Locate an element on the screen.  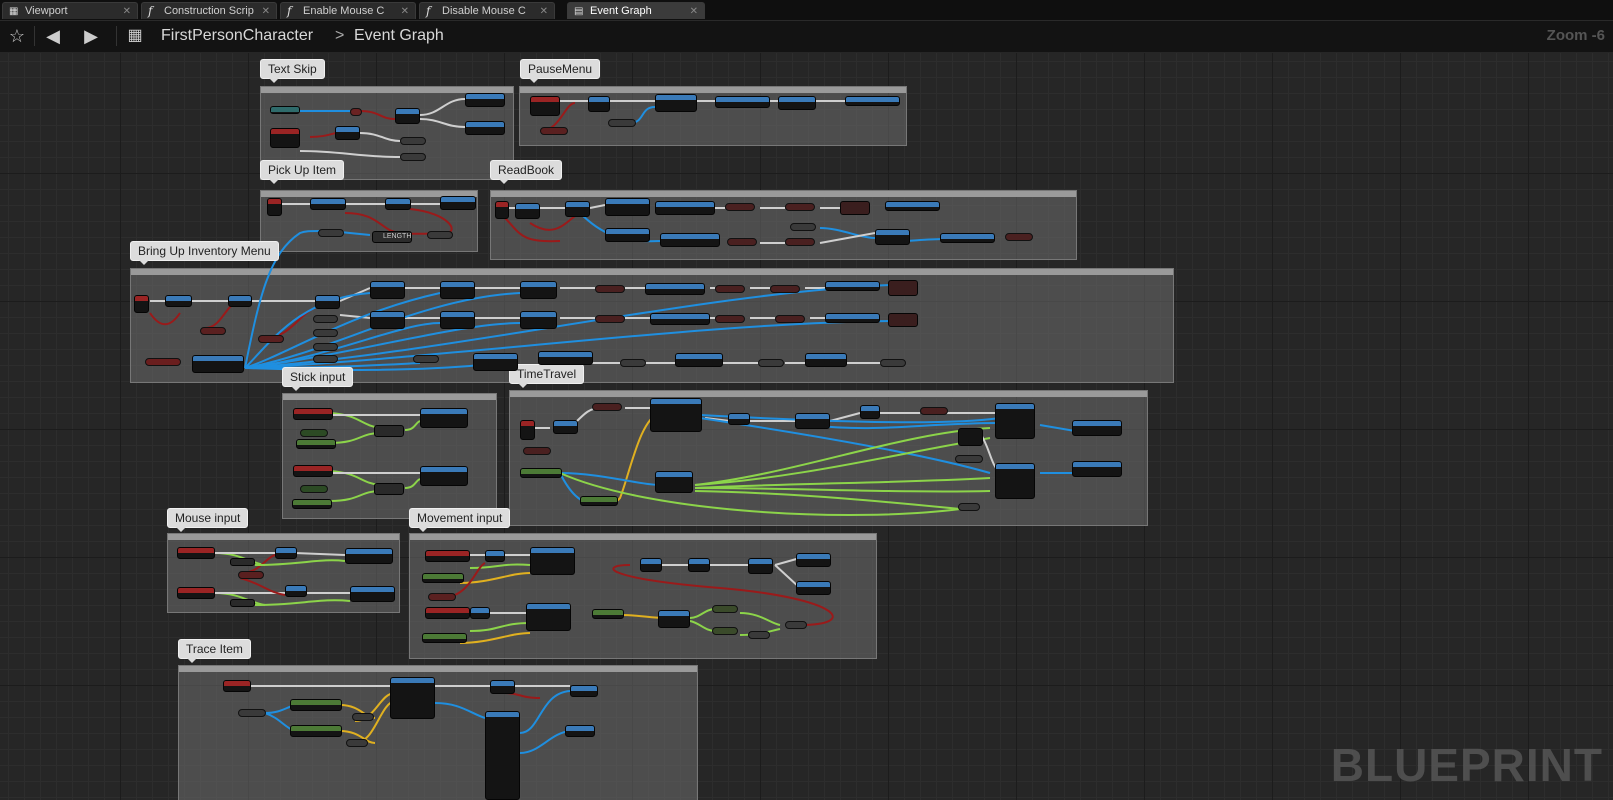
comment-title: ReadBook is located at coordinates (526, 172).